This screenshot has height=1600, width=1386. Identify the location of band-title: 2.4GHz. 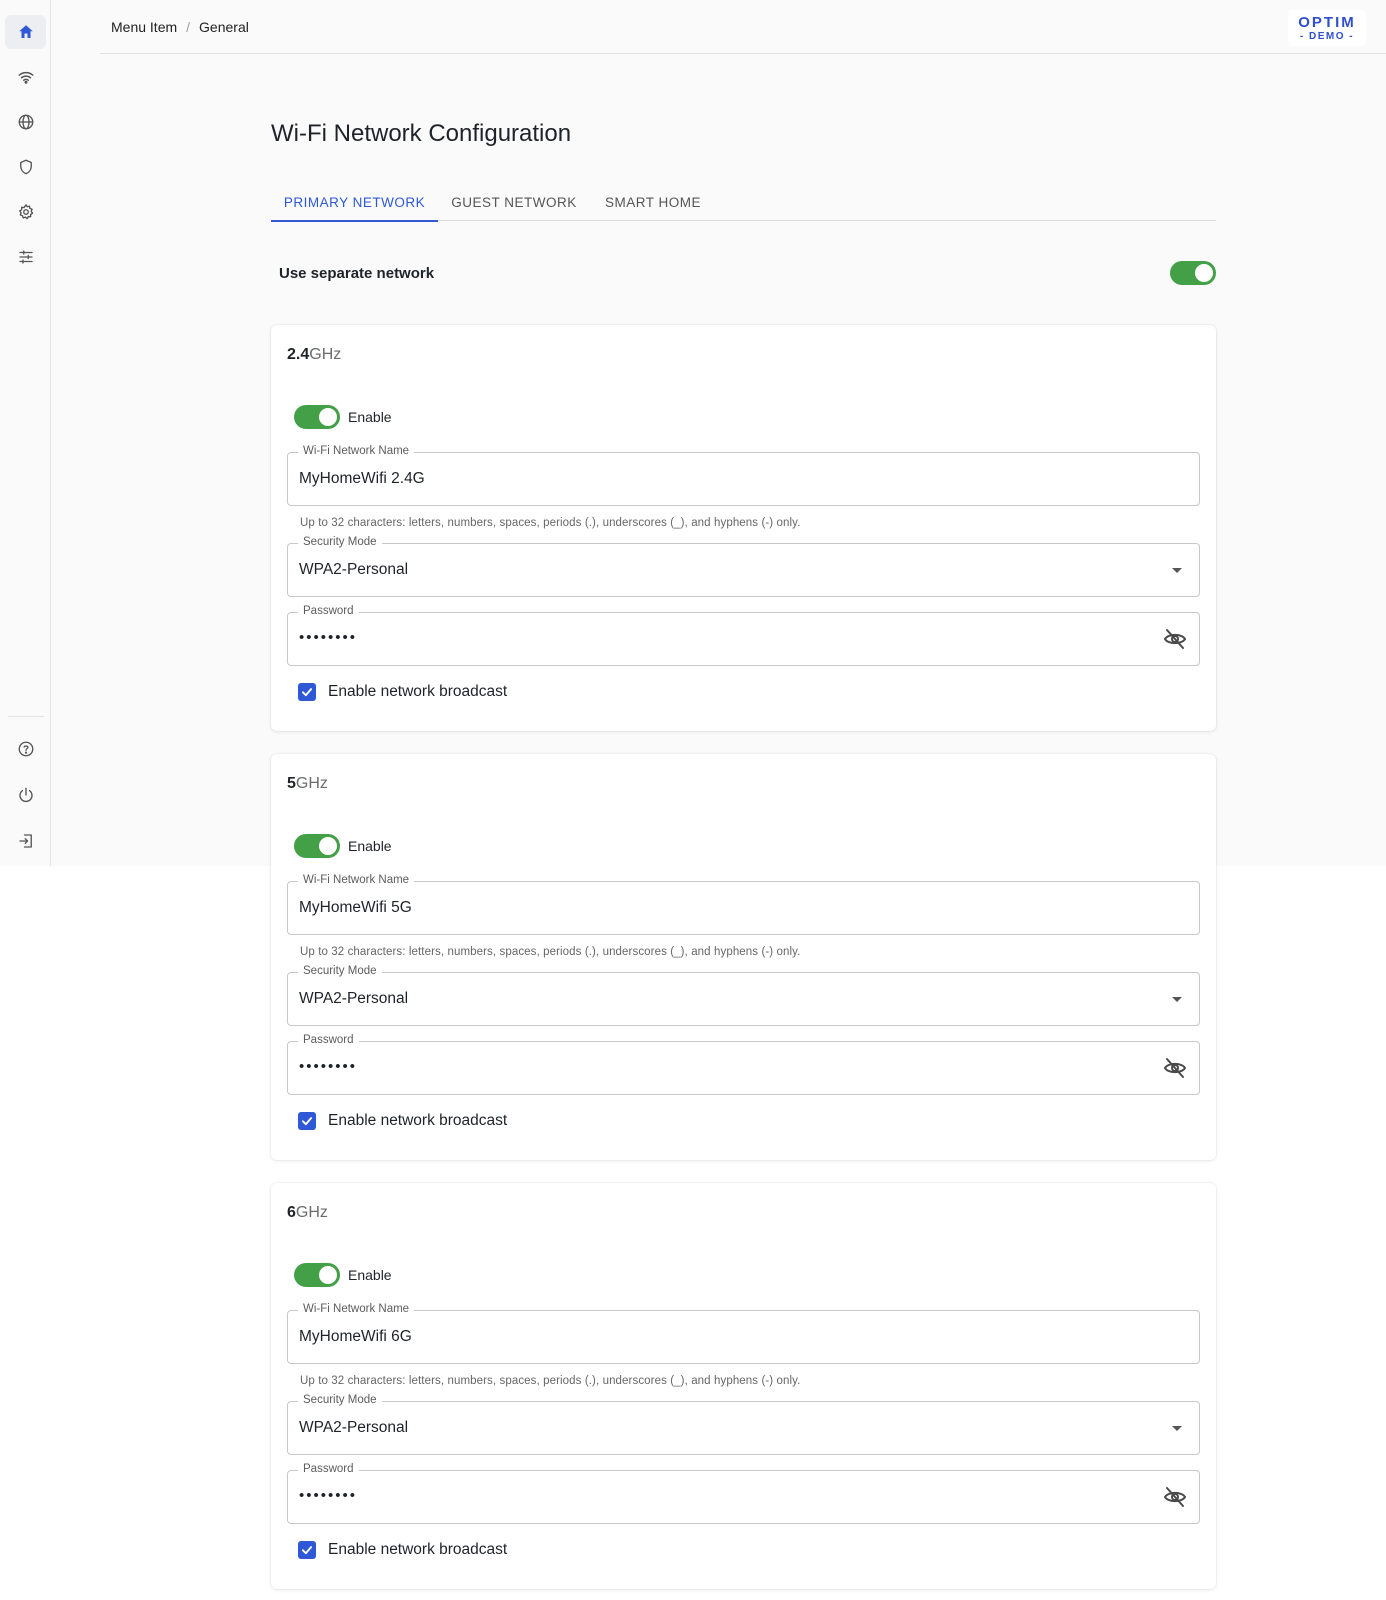
(314, 355).